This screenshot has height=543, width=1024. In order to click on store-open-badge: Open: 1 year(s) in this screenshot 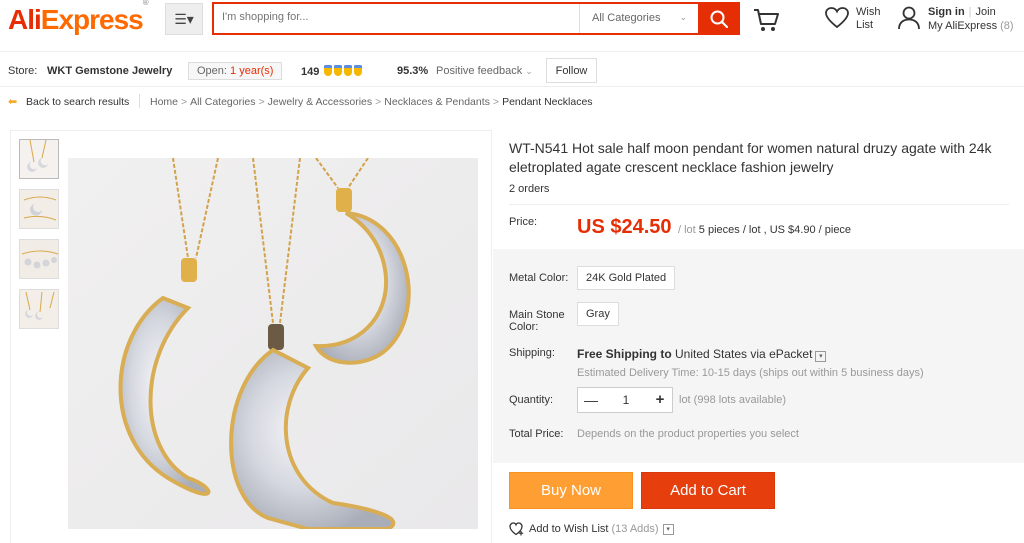, I will do `click(235, 71)`.